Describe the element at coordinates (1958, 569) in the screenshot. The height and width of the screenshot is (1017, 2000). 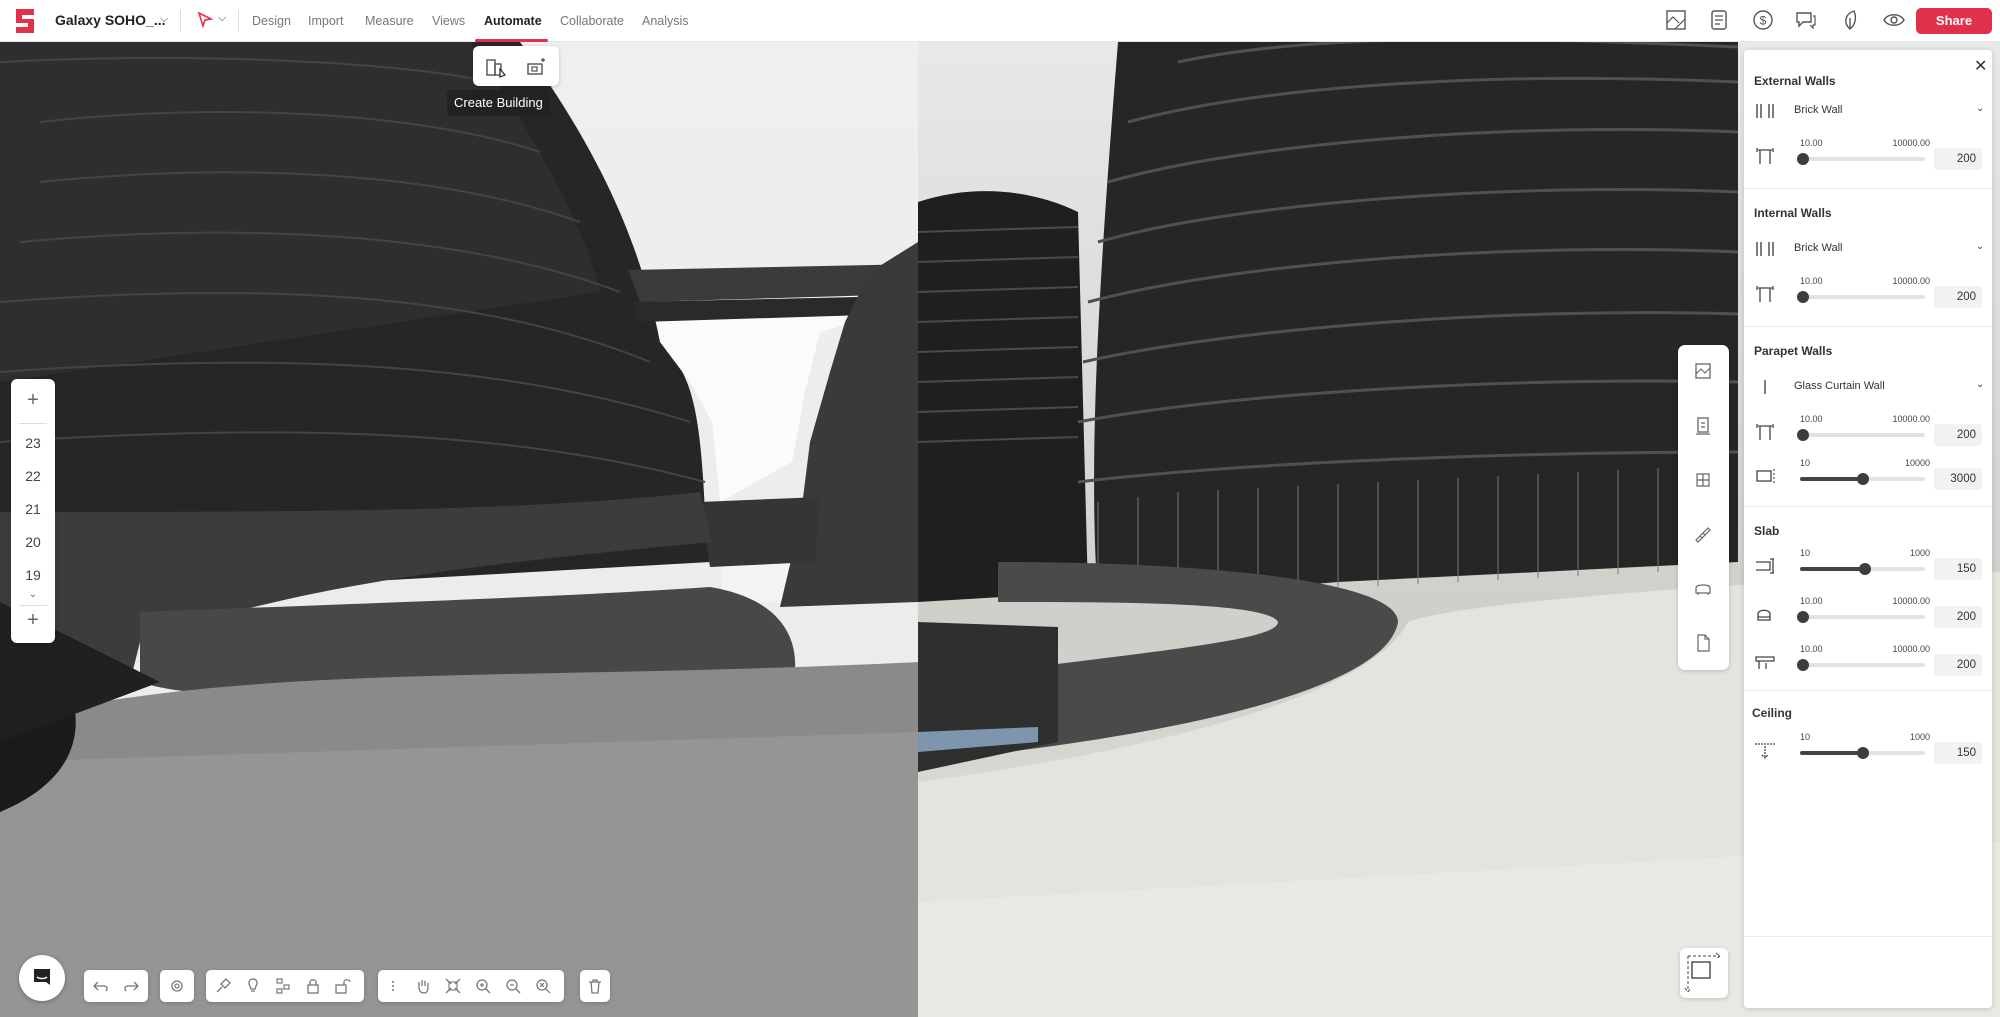
I see `slab-depth-input: 150` at that location.